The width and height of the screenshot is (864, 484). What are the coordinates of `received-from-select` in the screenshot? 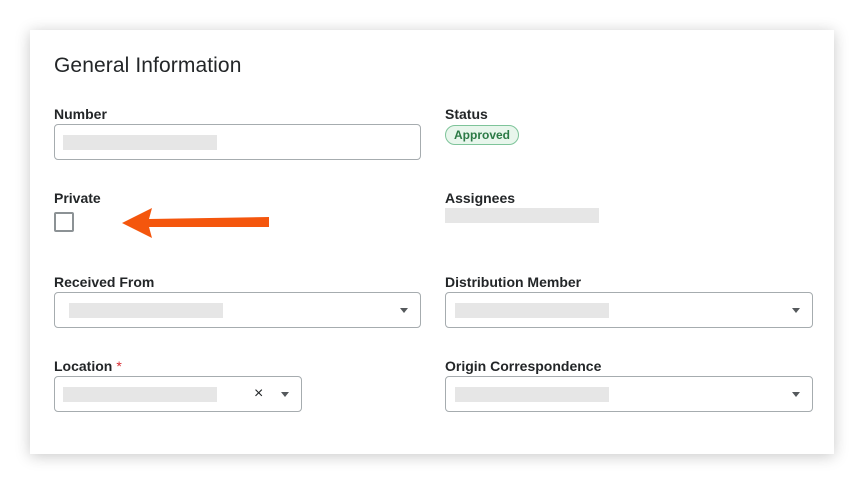 It's located at (237, 310).